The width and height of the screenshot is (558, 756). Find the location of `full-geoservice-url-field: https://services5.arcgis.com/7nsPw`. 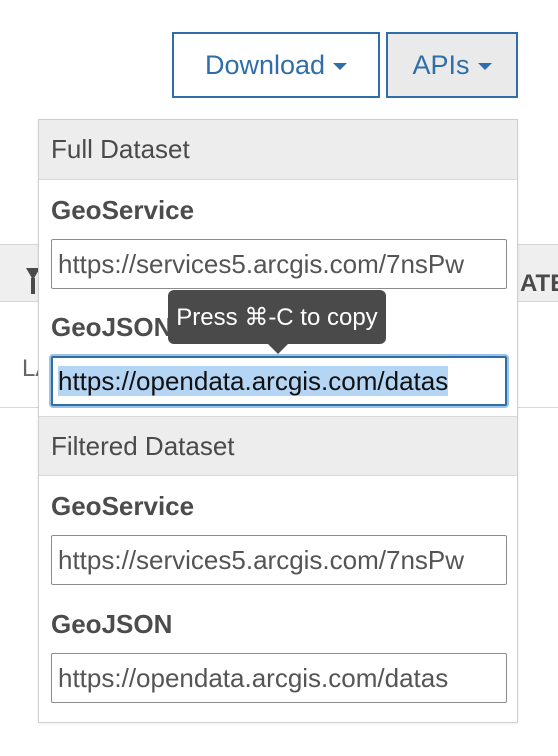

full-geoservice-url-field: https://services5.arcgis.com/7nsPw is located at coordinates (279, 264).